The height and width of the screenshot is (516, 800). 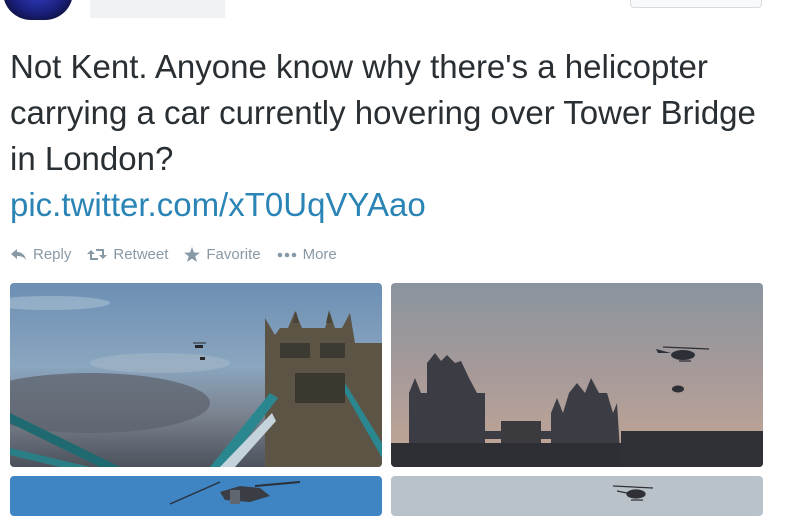 I want to click on more-button: More, so click(x=307, y=254).